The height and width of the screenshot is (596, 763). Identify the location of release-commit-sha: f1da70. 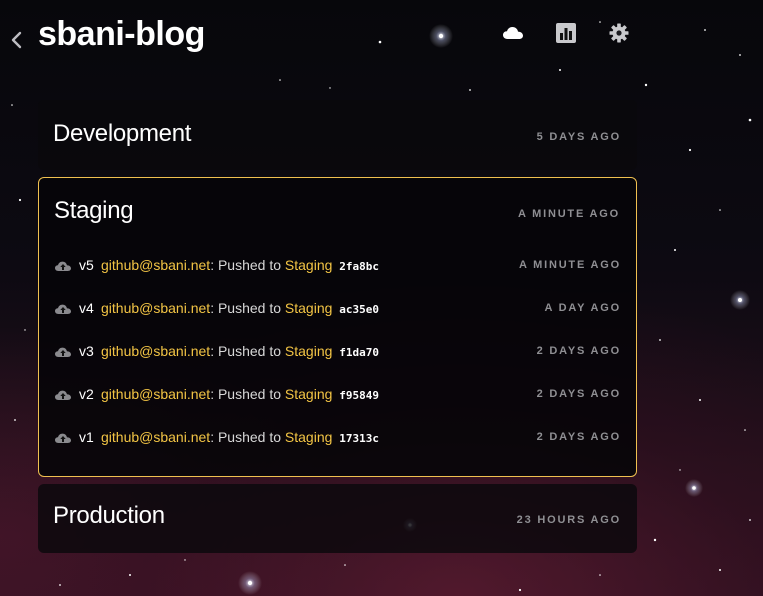
(359, 352).